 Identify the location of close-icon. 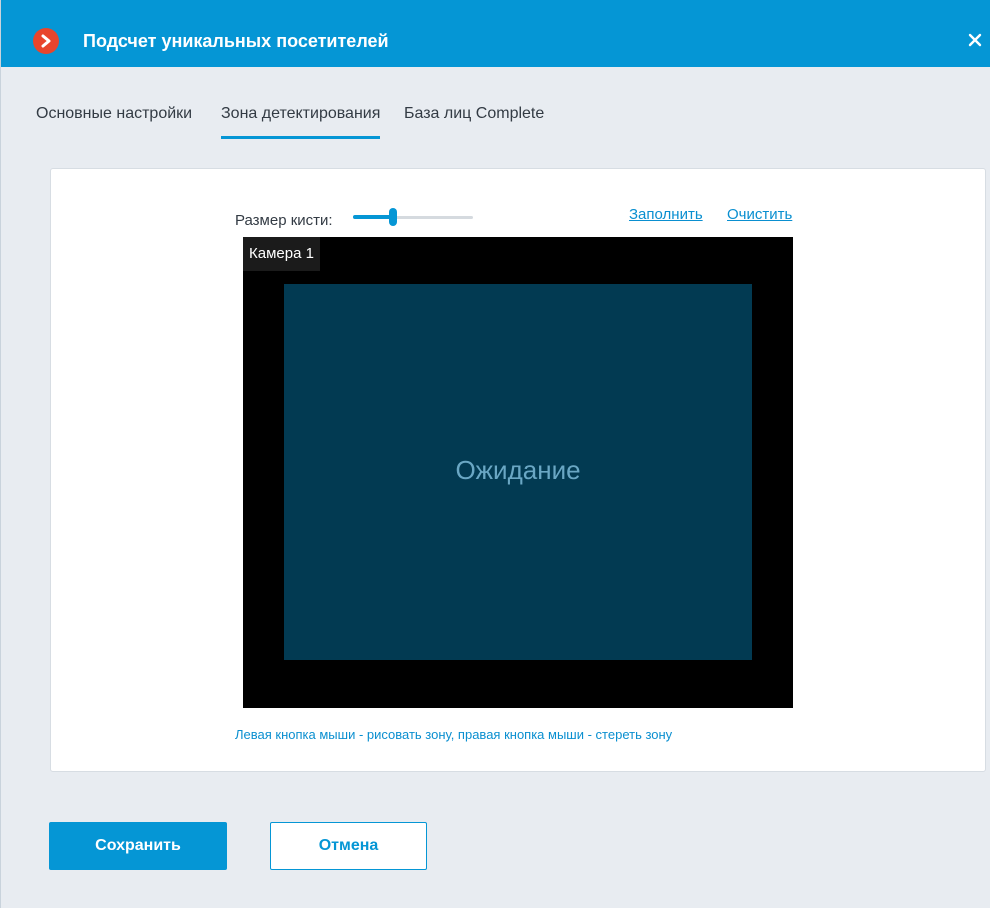
(975, 40).